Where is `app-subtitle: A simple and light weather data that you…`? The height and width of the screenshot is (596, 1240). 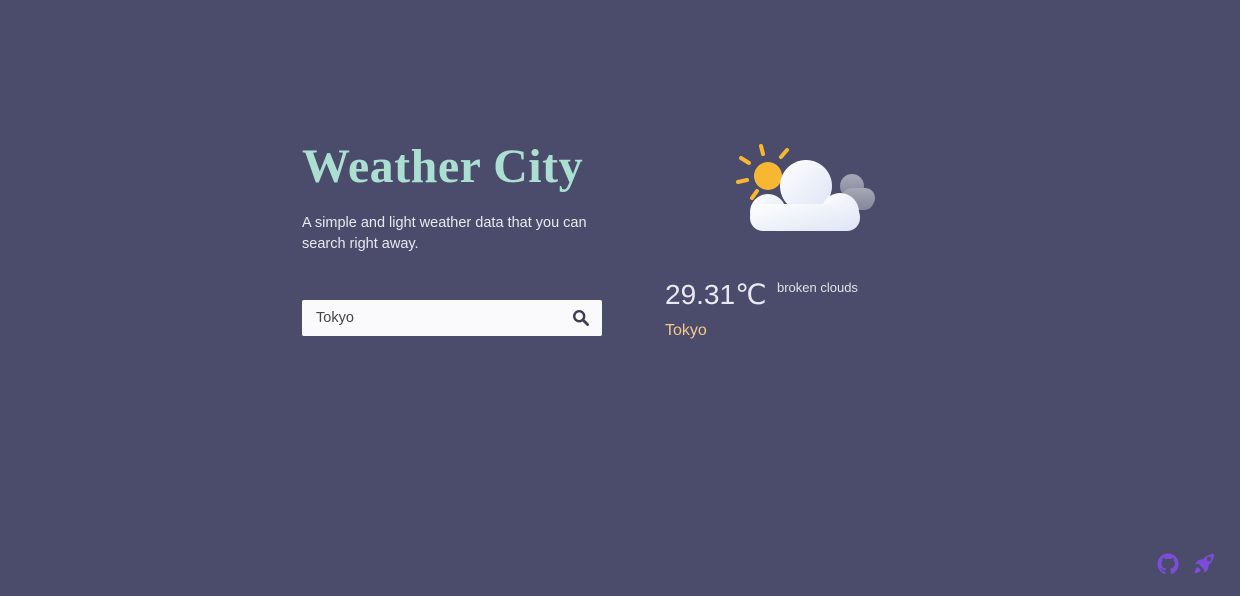 app-subtitle: A simple and light weather data that you… is located at coordinates (444, 233).